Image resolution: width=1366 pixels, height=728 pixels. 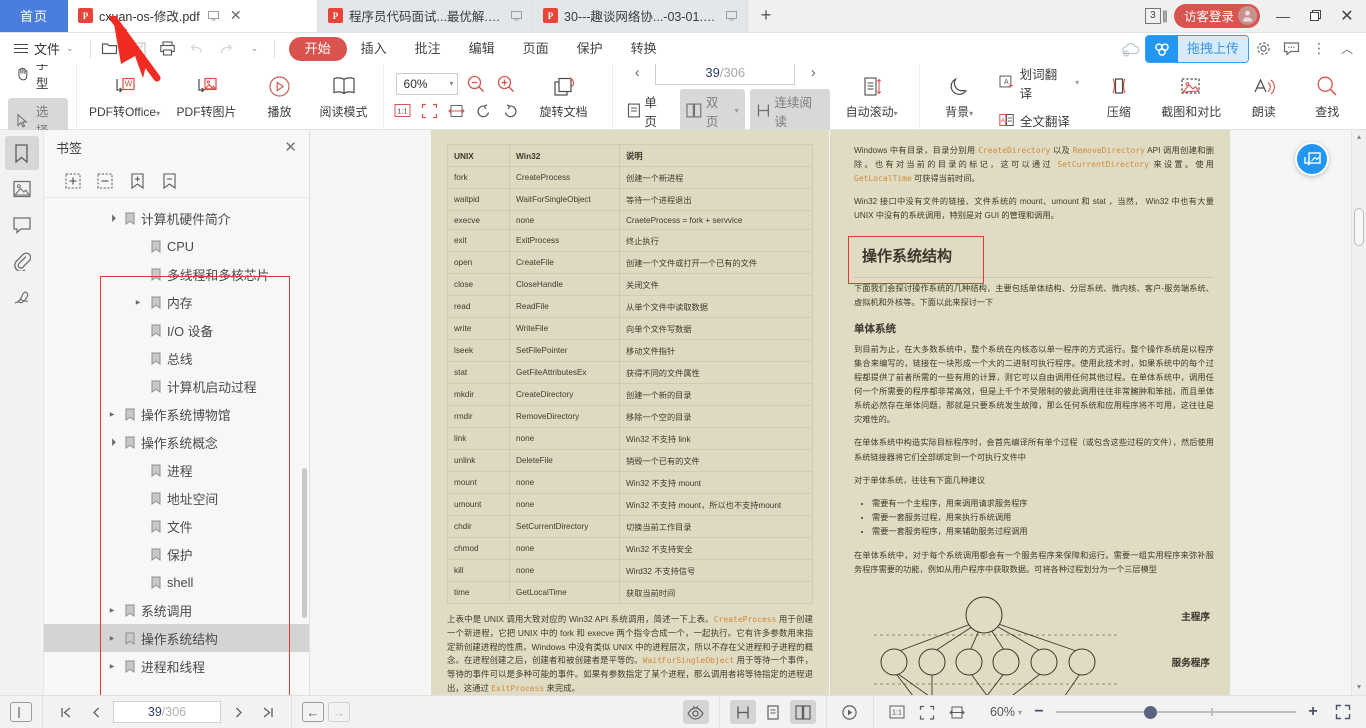 What do you see at coordinates (169, 181) in the screenshot?
I see `remove-bookmark-icon` at bounding box center [169, 181].